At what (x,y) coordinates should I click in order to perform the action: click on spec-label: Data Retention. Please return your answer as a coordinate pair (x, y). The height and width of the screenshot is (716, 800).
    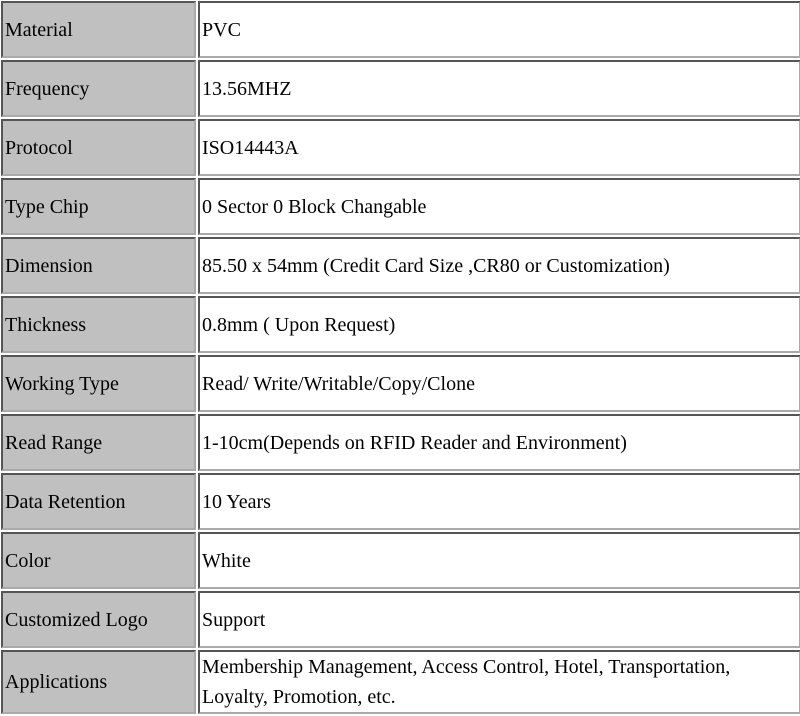
    Looking at the image, I should click on (98, 501).